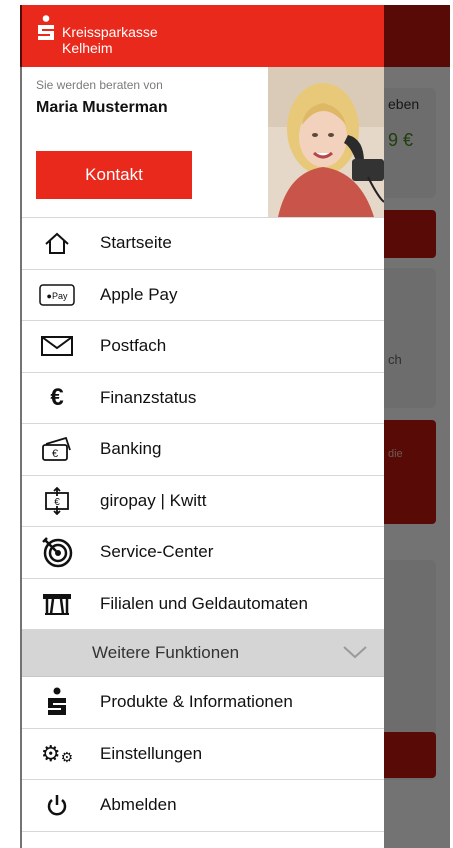 The image size is (453, 848). What do you see at coordinates (203, 347) in the screenshot?
I see `menu-item-postfach: Postfach` at bounding box center [203, 347].